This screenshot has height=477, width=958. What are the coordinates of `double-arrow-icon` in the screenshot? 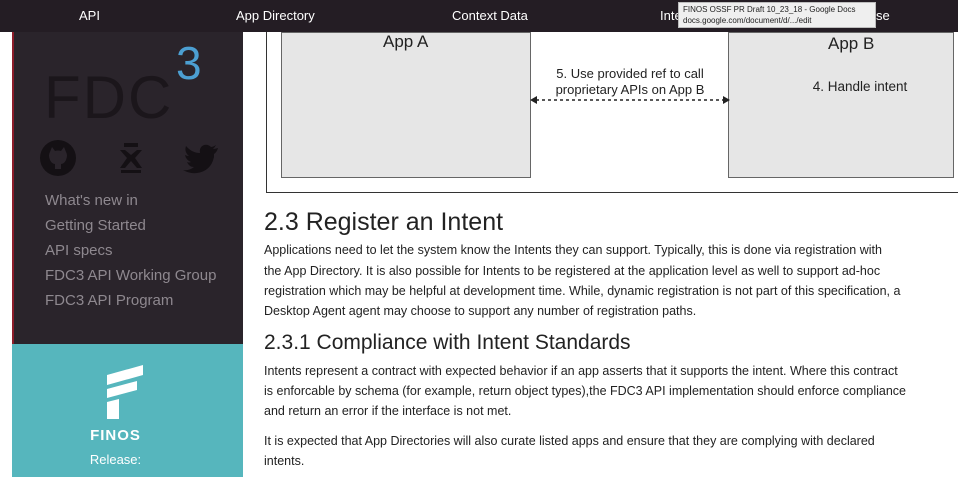 It's located at (630, 100).